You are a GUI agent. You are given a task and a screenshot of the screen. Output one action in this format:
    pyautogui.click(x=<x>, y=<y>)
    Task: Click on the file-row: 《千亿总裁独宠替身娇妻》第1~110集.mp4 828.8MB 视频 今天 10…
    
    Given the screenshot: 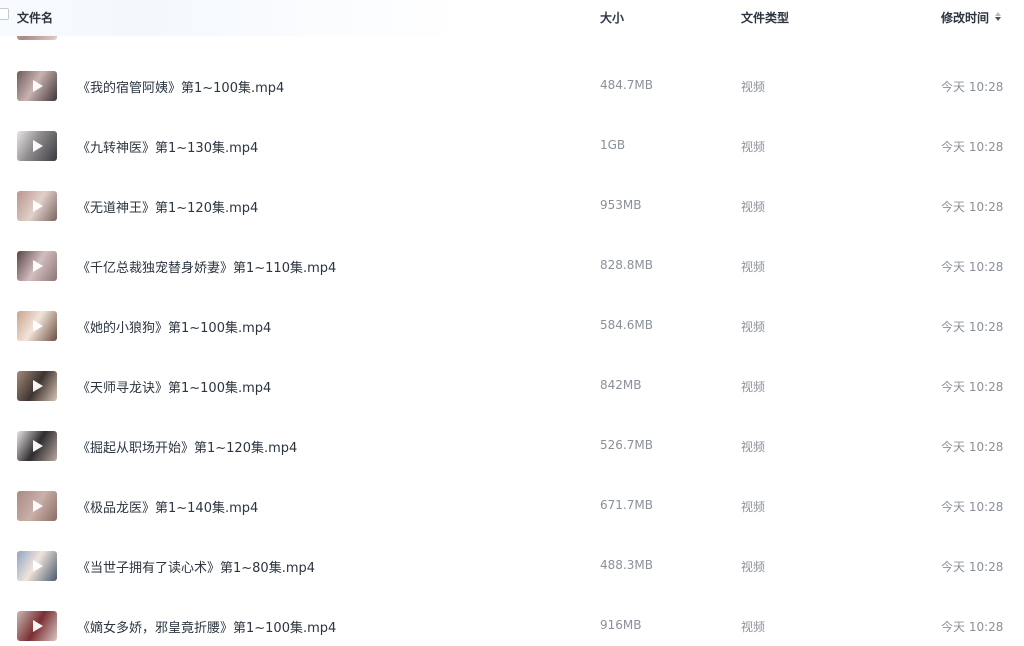 What is the action you would take?
    pyautogui.click(x=512, y=266)
    